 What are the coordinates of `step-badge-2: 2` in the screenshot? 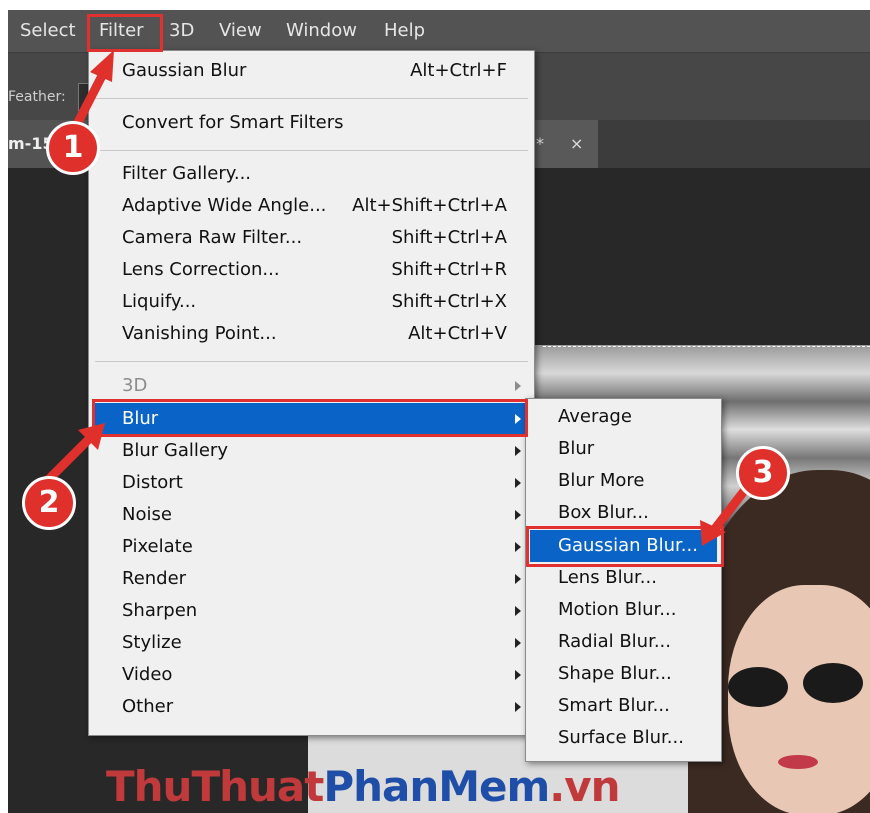 It's located at (49, 503).